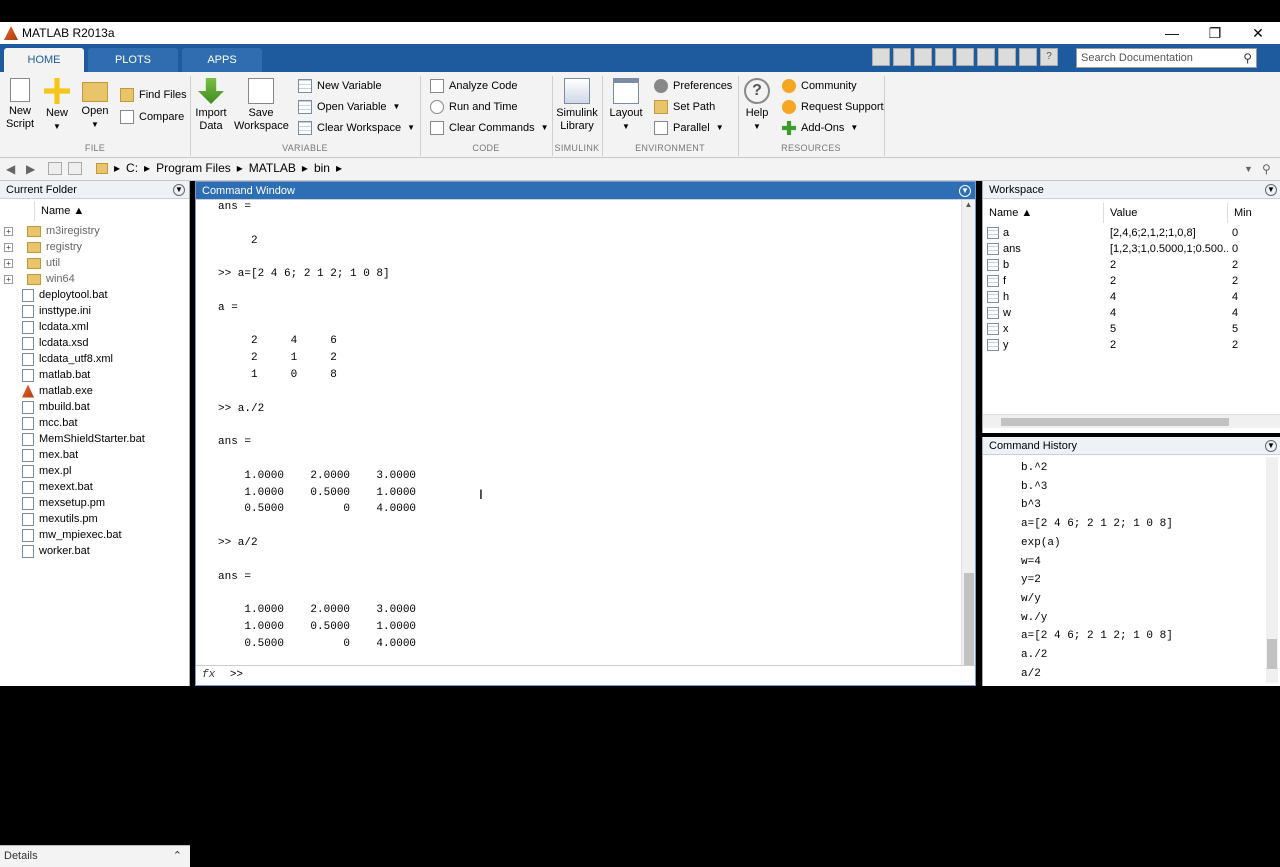 The image size is (1280, 867). What do you see at coordinates (626, 105) in the screenshot?
I see `layout-button: Layout ▼` at bounding box center [626, 105].